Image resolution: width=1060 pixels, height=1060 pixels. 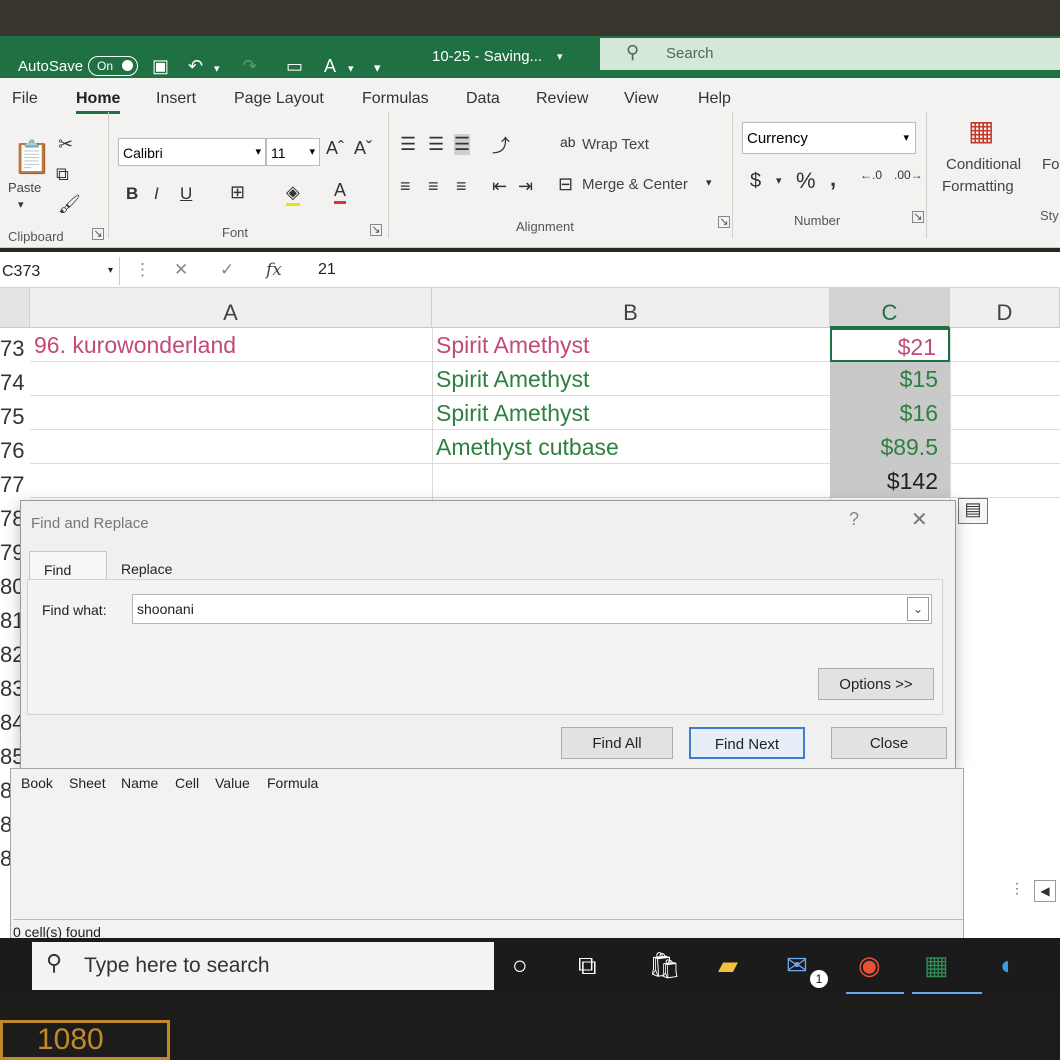 I want to click on file-explorer-icon: ▰, so click(x=728, y=965).